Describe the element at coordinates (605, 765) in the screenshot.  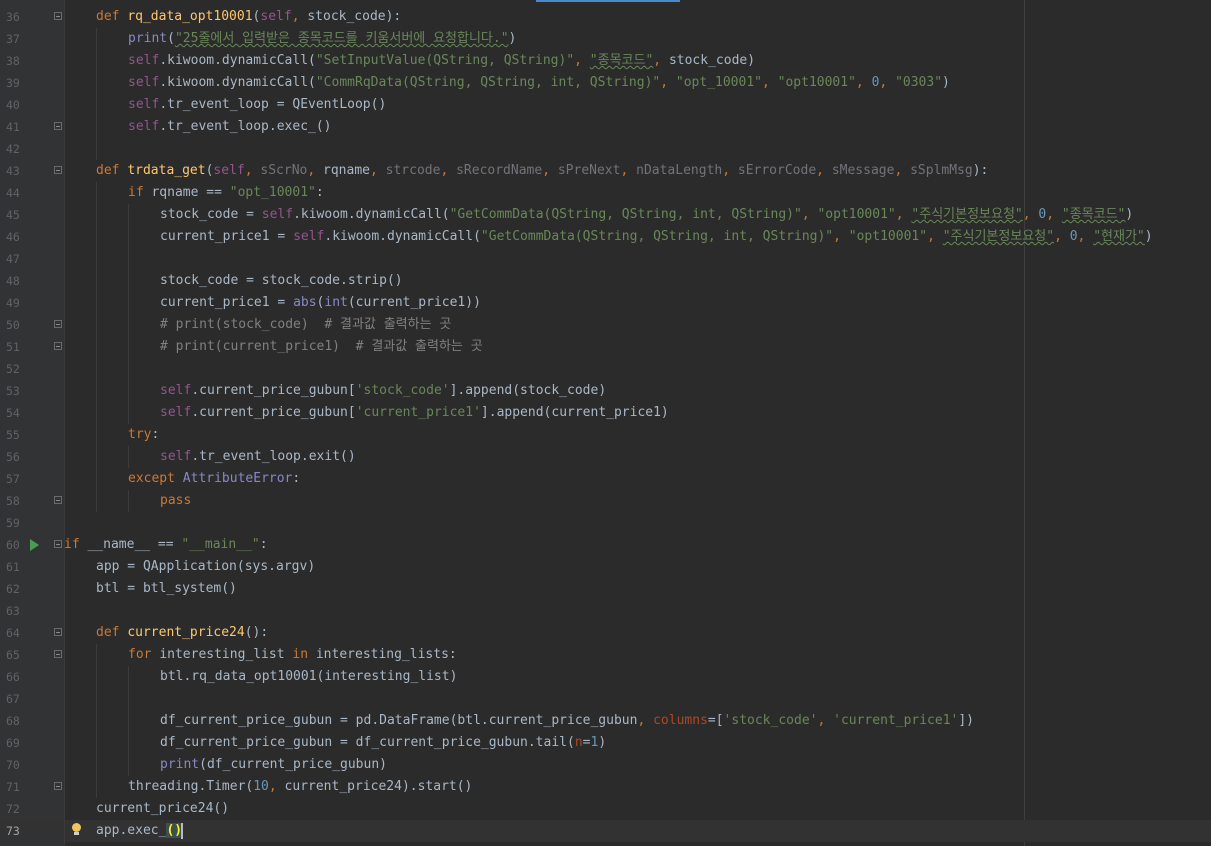
I see `code-line: 70 print(df_current_price_gubun)` at that location.